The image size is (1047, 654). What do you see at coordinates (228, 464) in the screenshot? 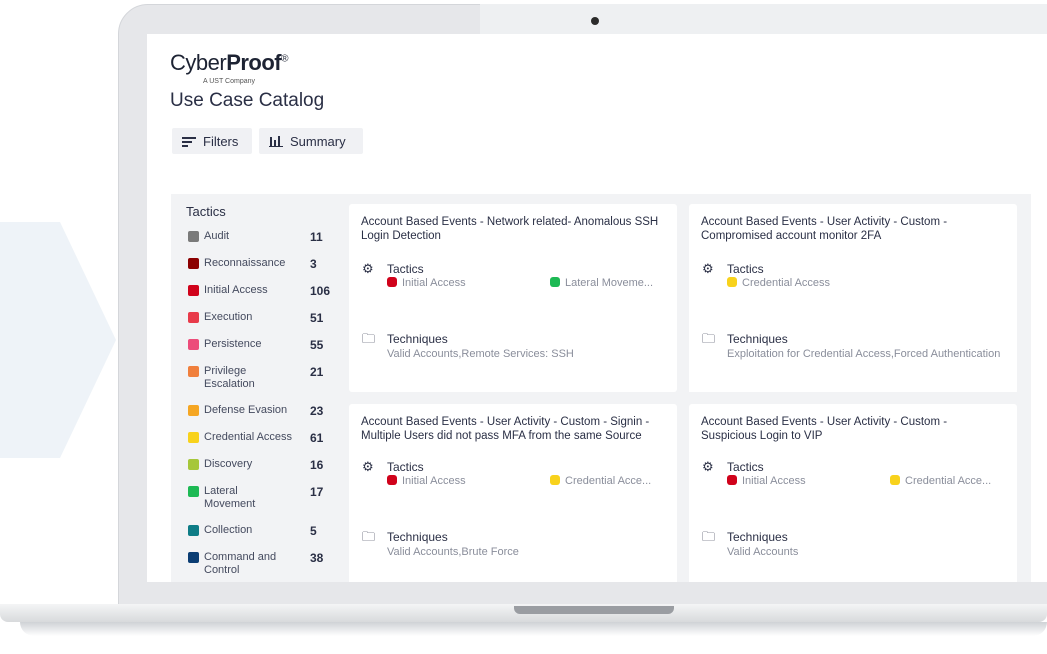
I see `tactic-label: Discovery` at bounding box center [228, 464].